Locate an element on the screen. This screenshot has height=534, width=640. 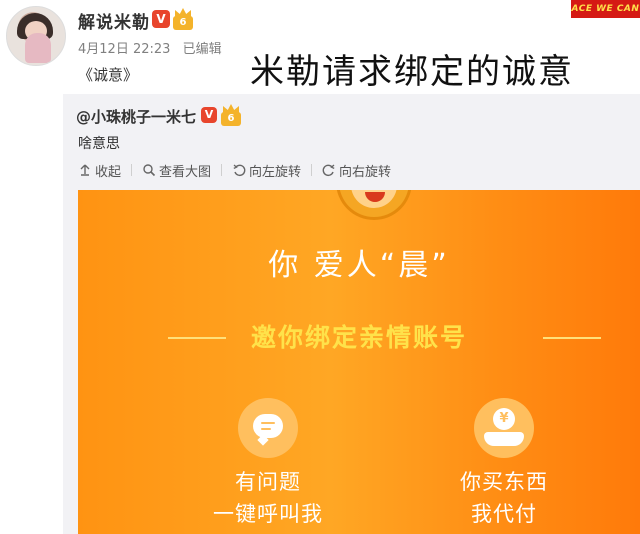
post-meta: 4月12日 22:23 已编辑 is located at coordinates (154, 47).